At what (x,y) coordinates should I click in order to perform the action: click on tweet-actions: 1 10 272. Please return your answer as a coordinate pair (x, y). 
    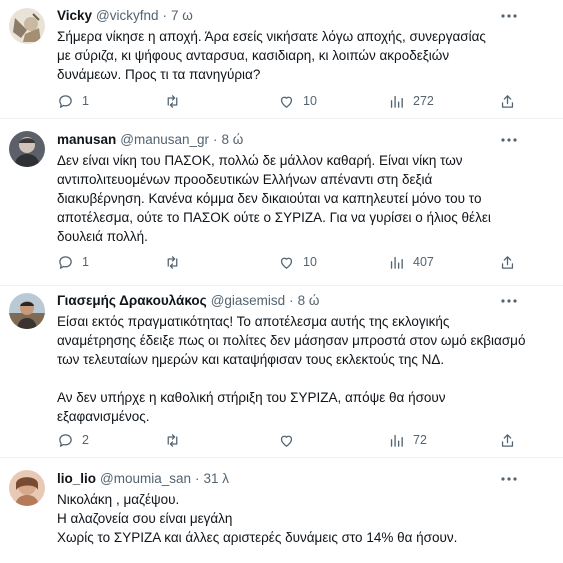
    Looking at the image, I should click on (292, 101).